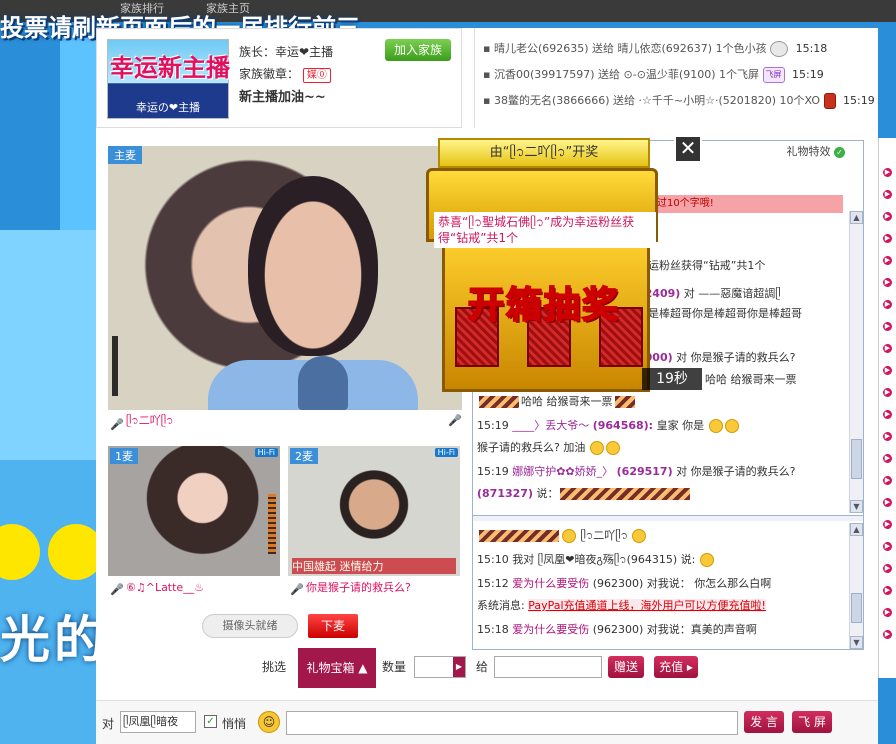  I want to click on dropdown-icon: ▶, so click(459, 667).